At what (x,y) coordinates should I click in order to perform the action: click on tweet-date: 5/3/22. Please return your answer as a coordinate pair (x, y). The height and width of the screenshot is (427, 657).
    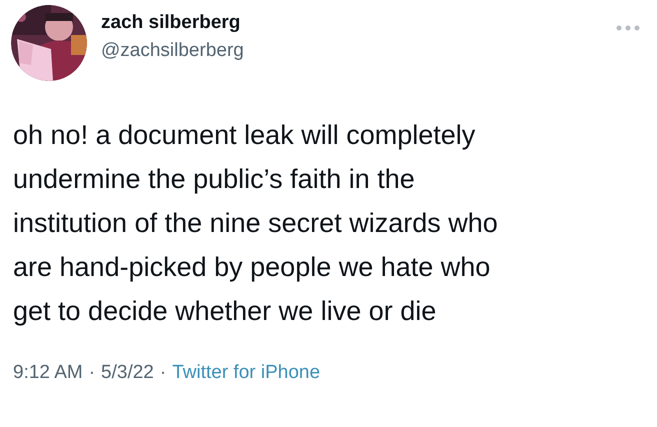
    Looking at the image, I should click on (127, 373).